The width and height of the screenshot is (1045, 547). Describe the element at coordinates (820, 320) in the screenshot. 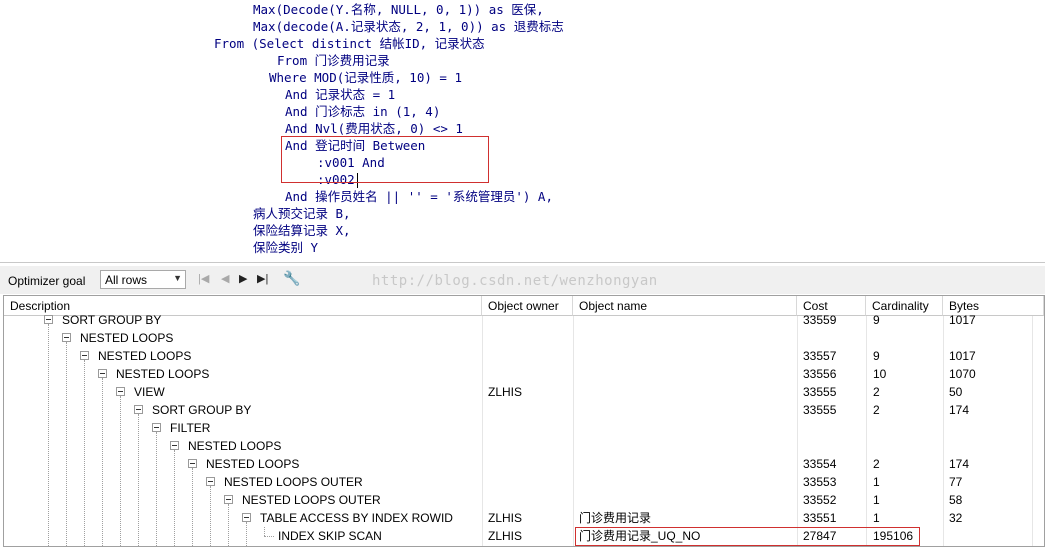

I see `cost: 33559` at that location.